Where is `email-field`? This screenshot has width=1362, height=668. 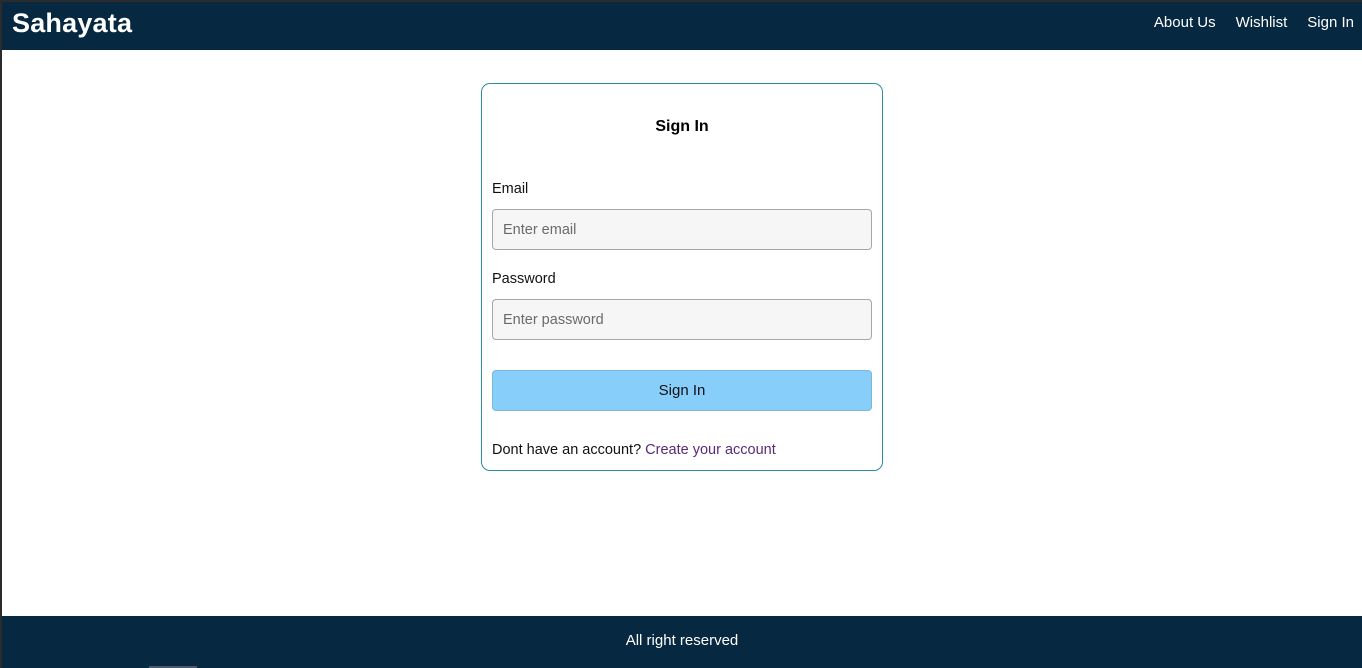
email-field is located at coordinates (682, 229).